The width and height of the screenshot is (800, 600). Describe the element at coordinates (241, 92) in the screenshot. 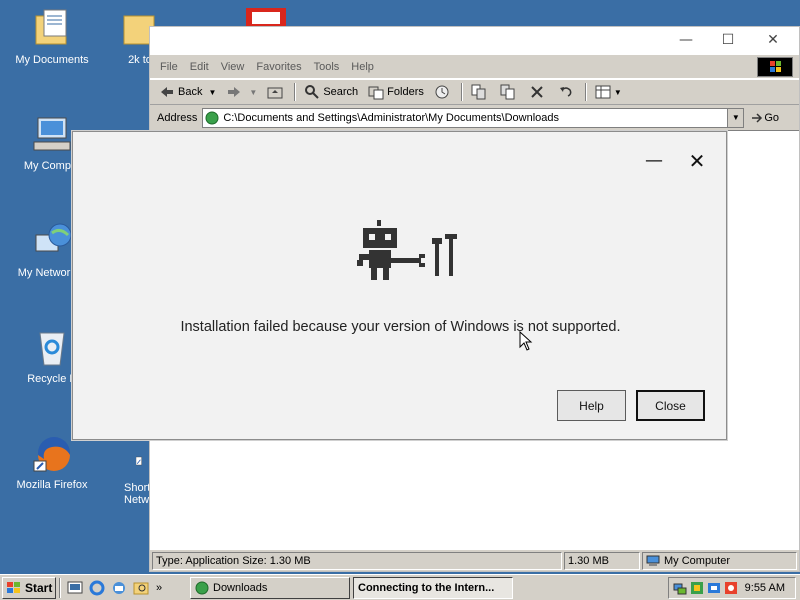

I see `forward-button: ▼` at that location.